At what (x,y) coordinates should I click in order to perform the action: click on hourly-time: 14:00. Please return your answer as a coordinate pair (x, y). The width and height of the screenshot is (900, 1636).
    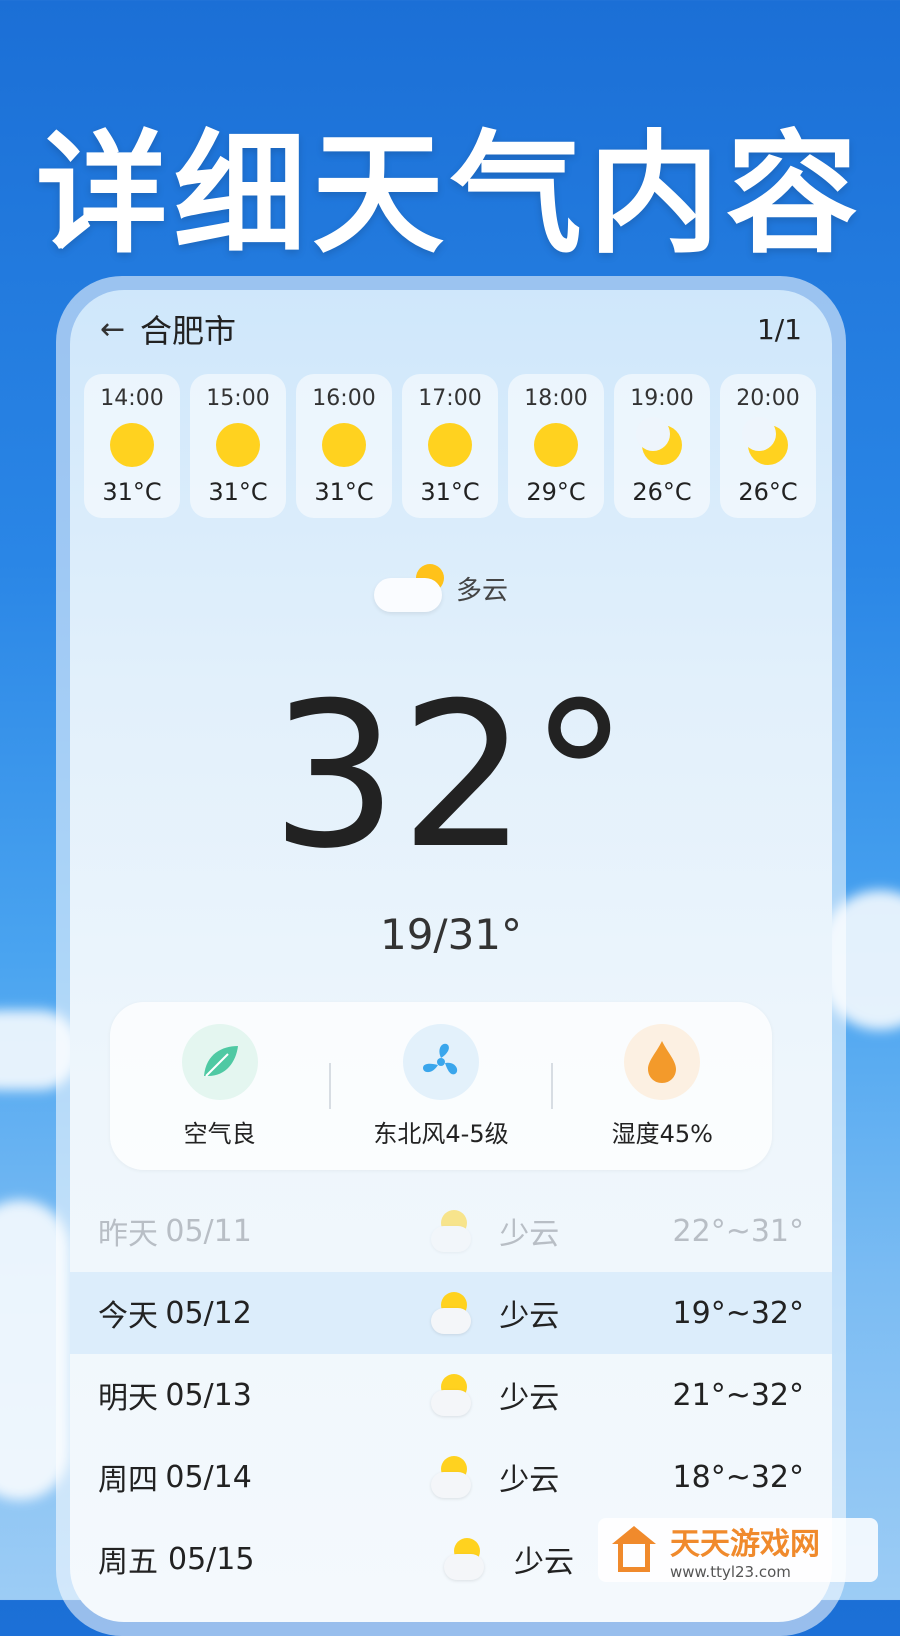
    Looking at the image, I should click on (132, 398).